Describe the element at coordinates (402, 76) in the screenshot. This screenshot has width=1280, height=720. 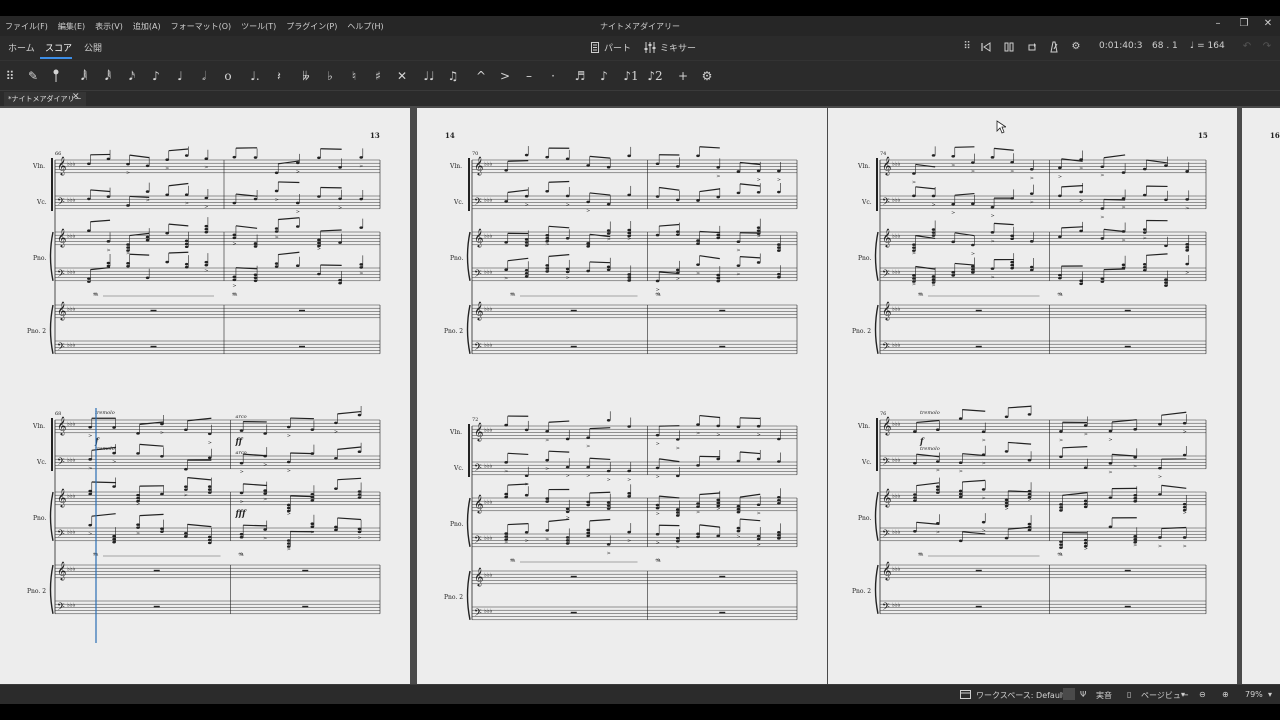
I see `double-sharp-icon: ✕` at that location.